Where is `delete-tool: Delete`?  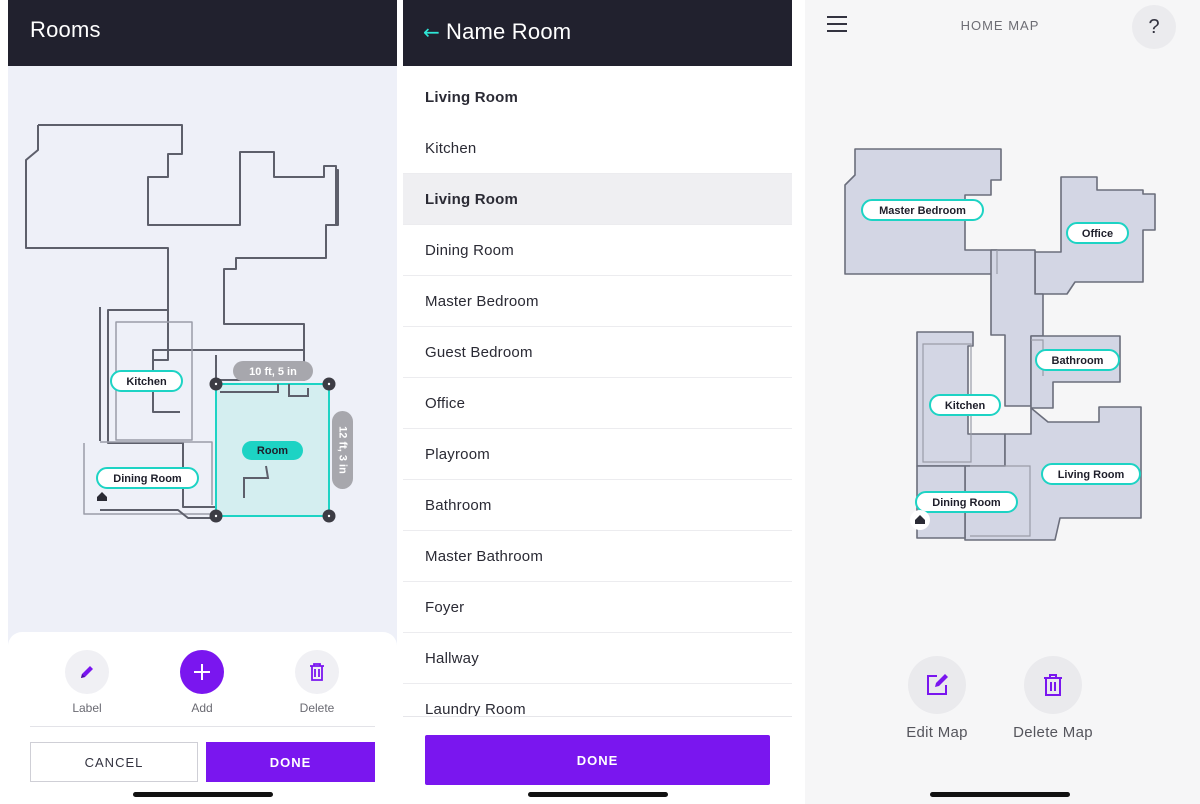
delete-tool: Delete is located at coordinates (317, 682).